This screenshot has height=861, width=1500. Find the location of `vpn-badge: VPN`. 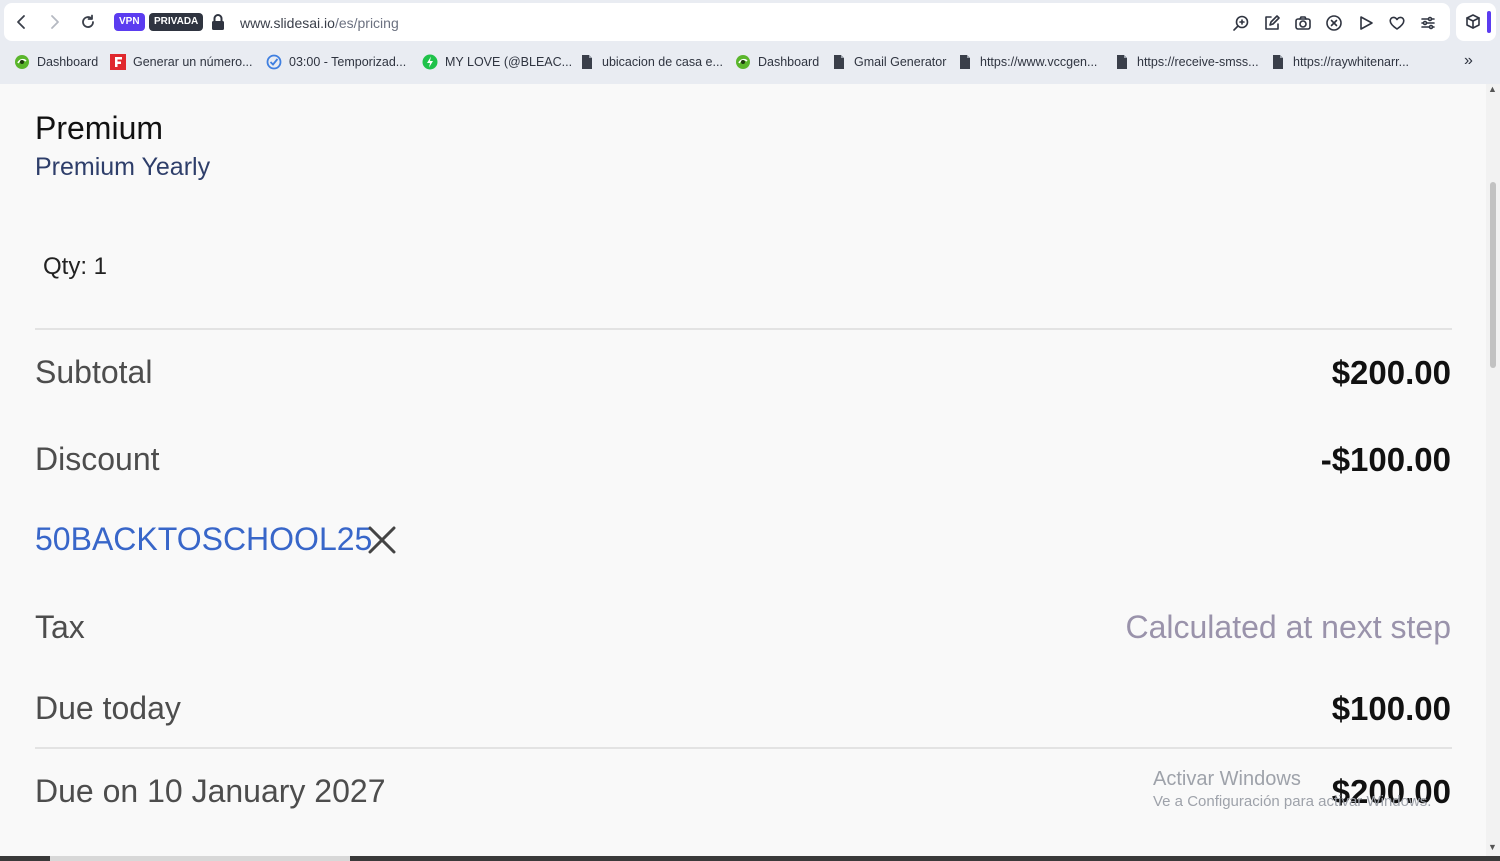

vpn-badge: VPN is located at coordinates (129, 22).